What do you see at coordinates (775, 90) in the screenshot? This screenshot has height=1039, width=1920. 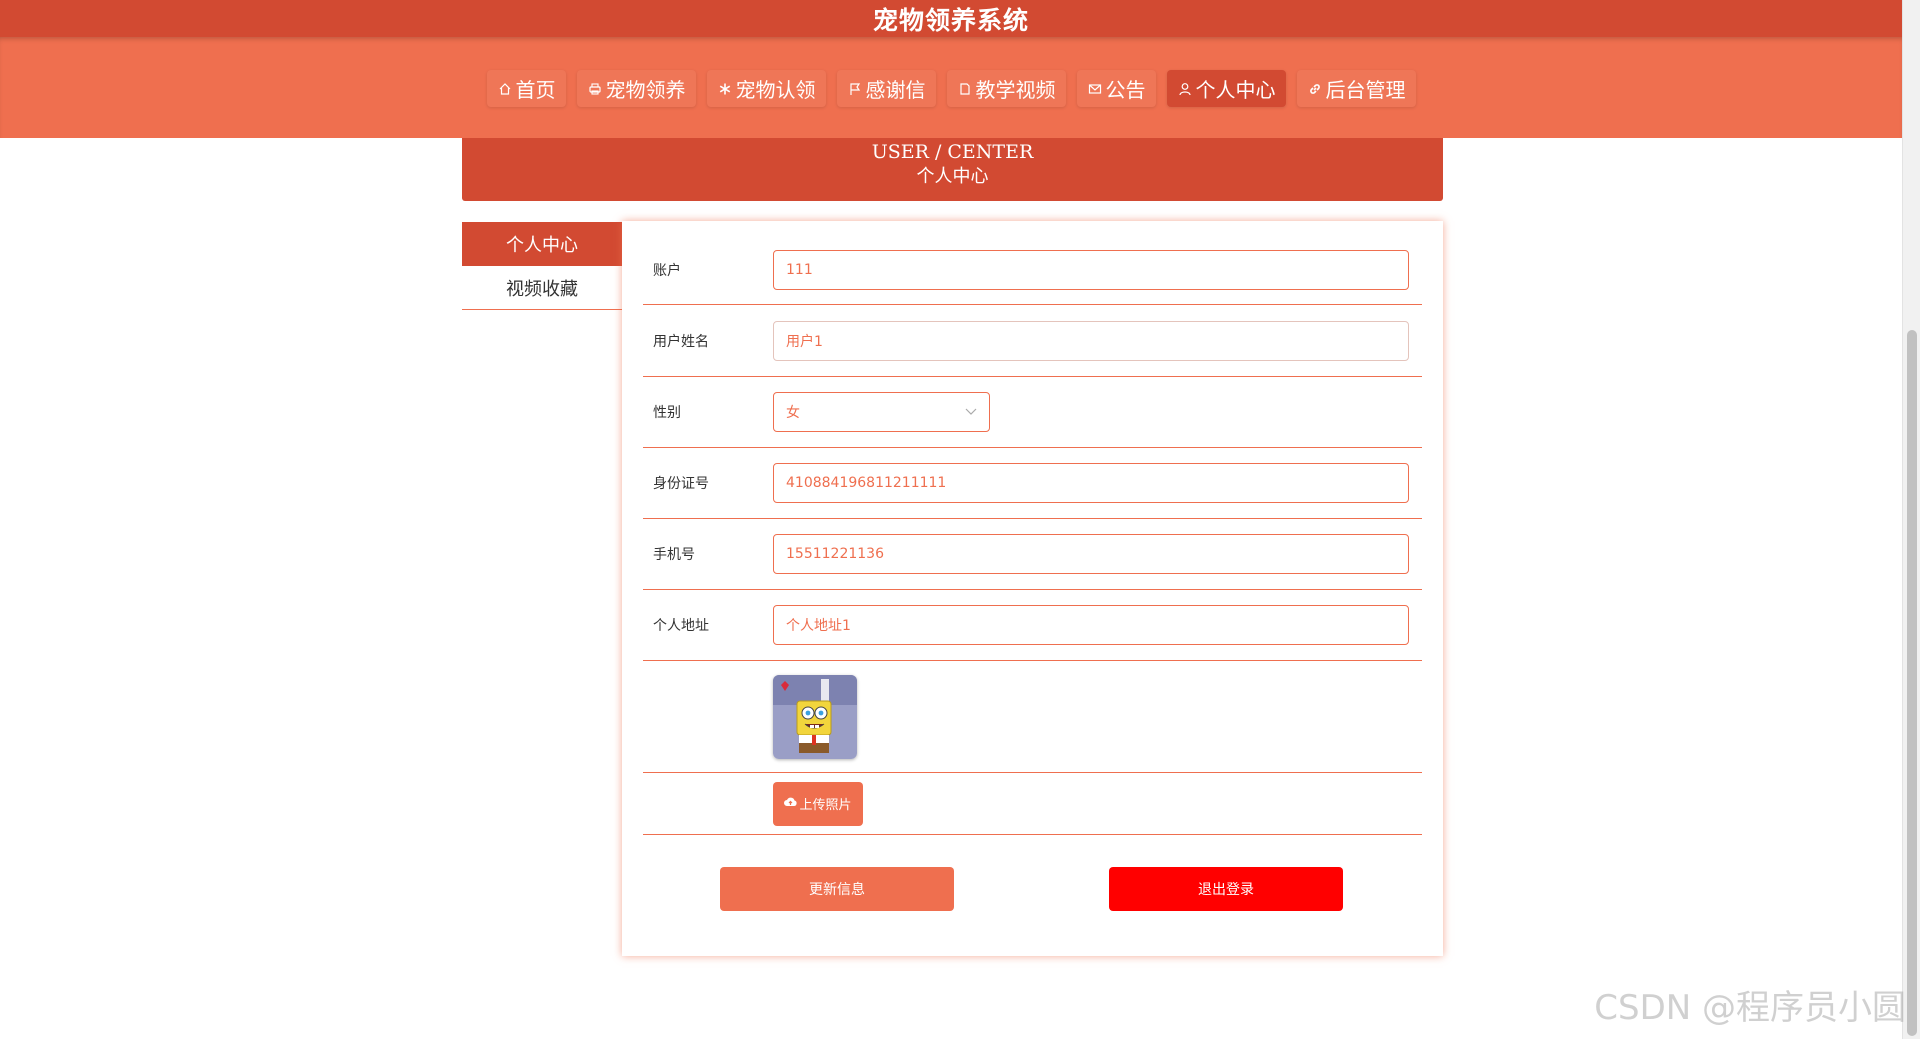 I see `nav-item-label: 宠物认领` at bounding box center [775, 90].